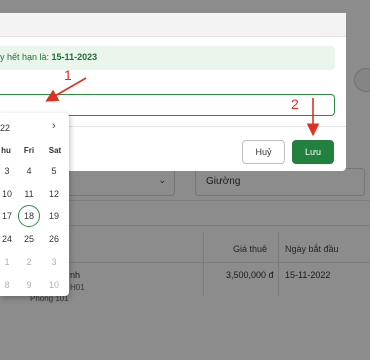 The width and height of the screenshot is (370, 360). What do you see at coordinates (68, 75) in the screenshot?
I see `annotation-step-1: 1` at bounding box center [68, 75].